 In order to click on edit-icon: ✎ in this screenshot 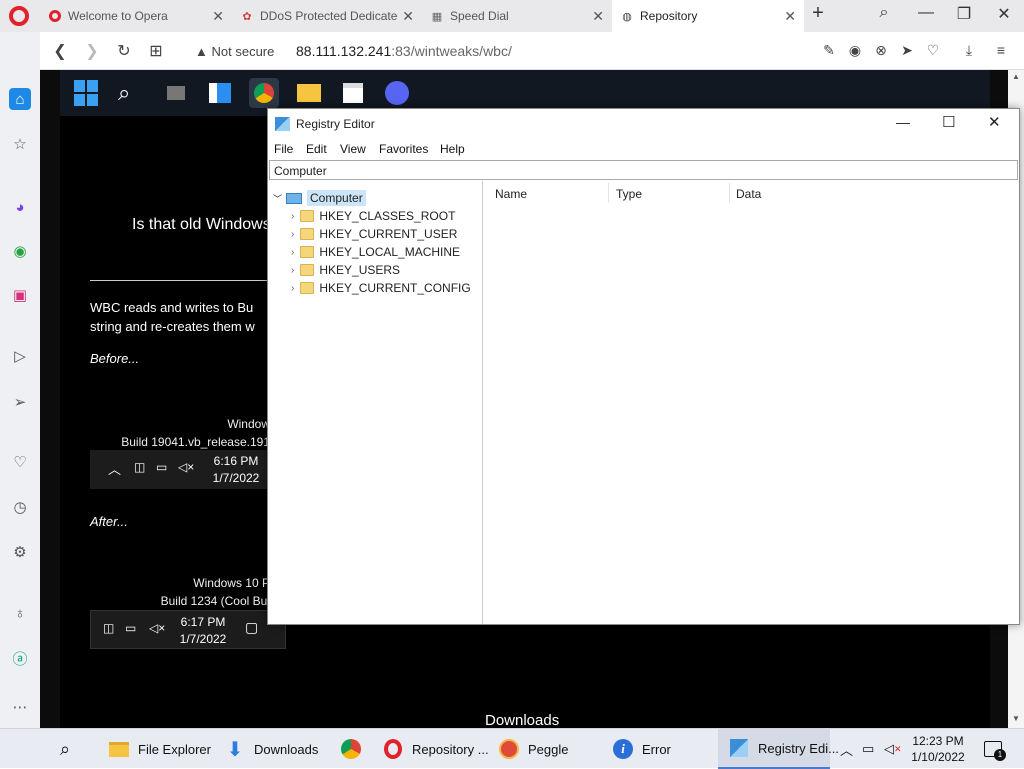, I will do `click(829, 50)`.